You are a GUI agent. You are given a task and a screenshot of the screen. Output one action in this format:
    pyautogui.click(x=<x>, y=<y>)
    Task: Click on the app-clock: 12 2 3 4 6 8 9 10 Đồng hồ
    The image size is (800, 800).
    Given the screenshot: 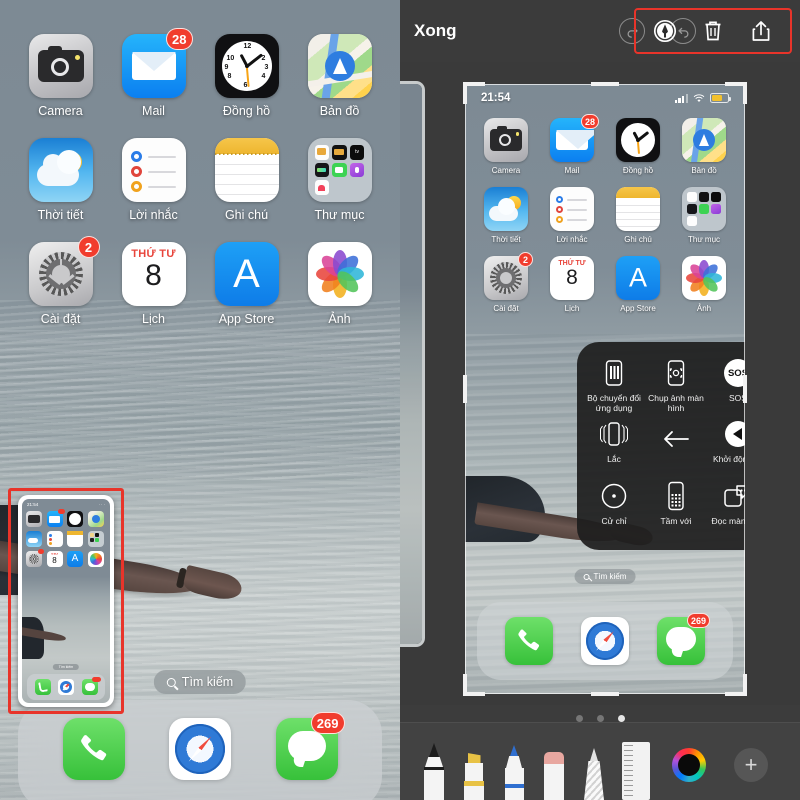 What is the action you would take?
    pyautogui.click(x=246, y=76)
    